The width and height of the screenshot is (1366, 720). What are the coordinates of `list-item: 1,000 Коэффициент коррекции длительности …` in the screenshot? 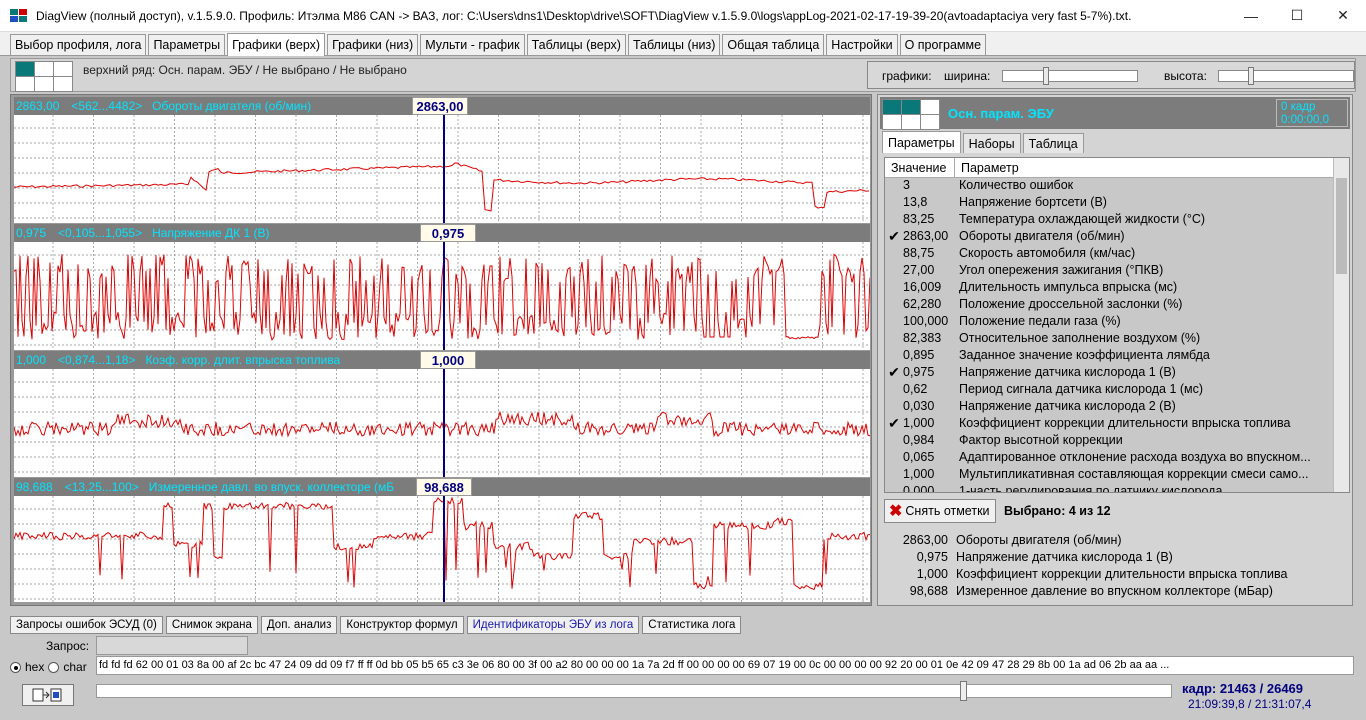 It's located at (1115, 575).